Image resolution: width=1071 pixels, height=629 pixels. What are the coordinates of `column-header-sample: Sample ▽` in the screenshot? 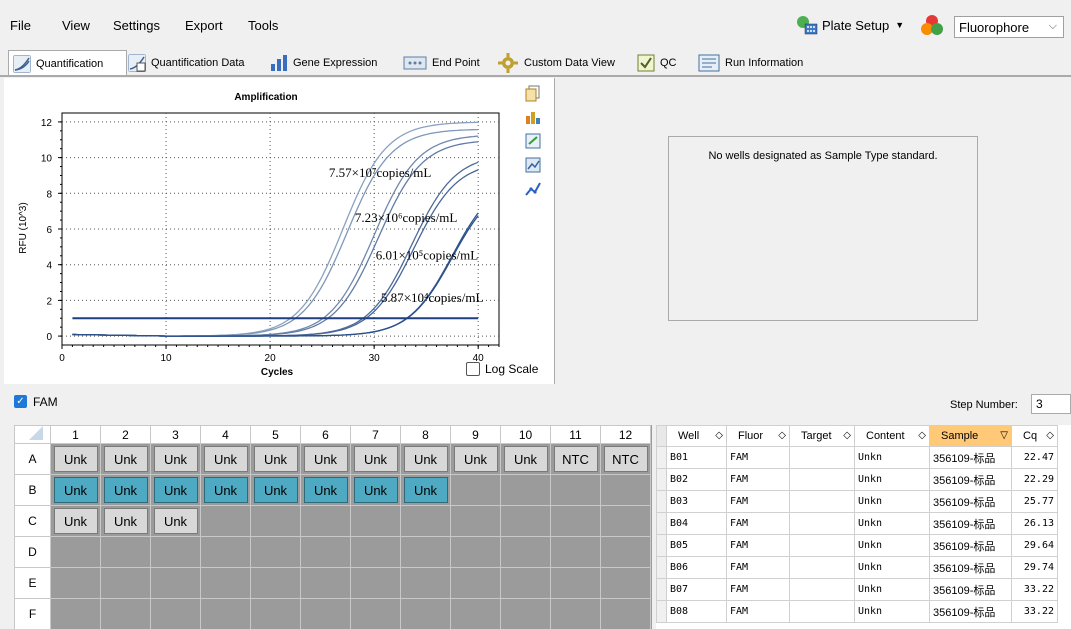 It's located at (970, 436).